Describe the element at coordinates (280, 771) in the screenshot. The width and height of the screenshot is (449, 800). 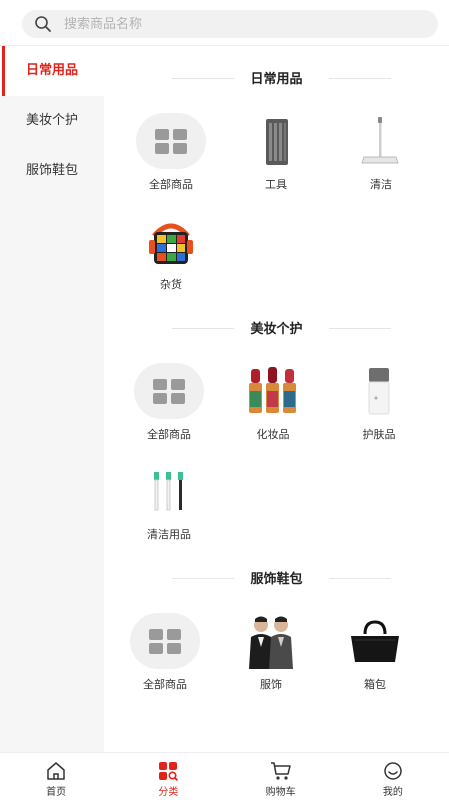
I see `cart-icon` at that location.